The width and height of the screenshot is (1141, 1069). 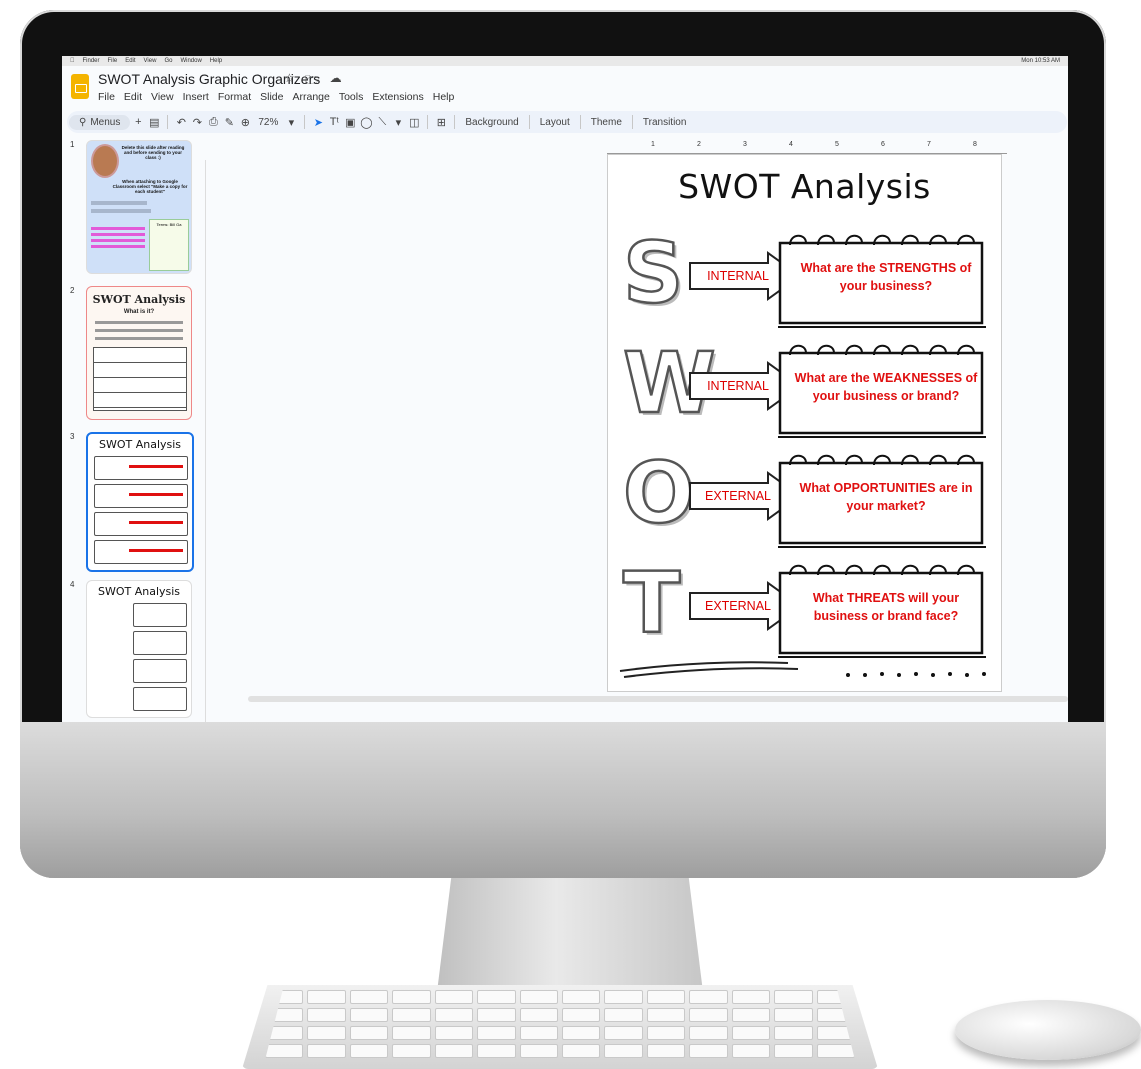 I want to click on zoom-icon: ⊕, so click(x=245, y=122).